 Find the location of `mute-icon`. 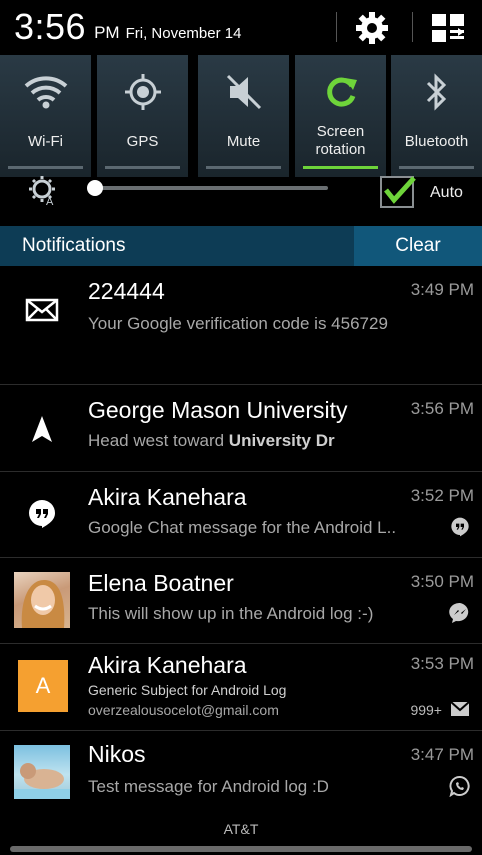

mute-icon is located at coordinates (243, 92).